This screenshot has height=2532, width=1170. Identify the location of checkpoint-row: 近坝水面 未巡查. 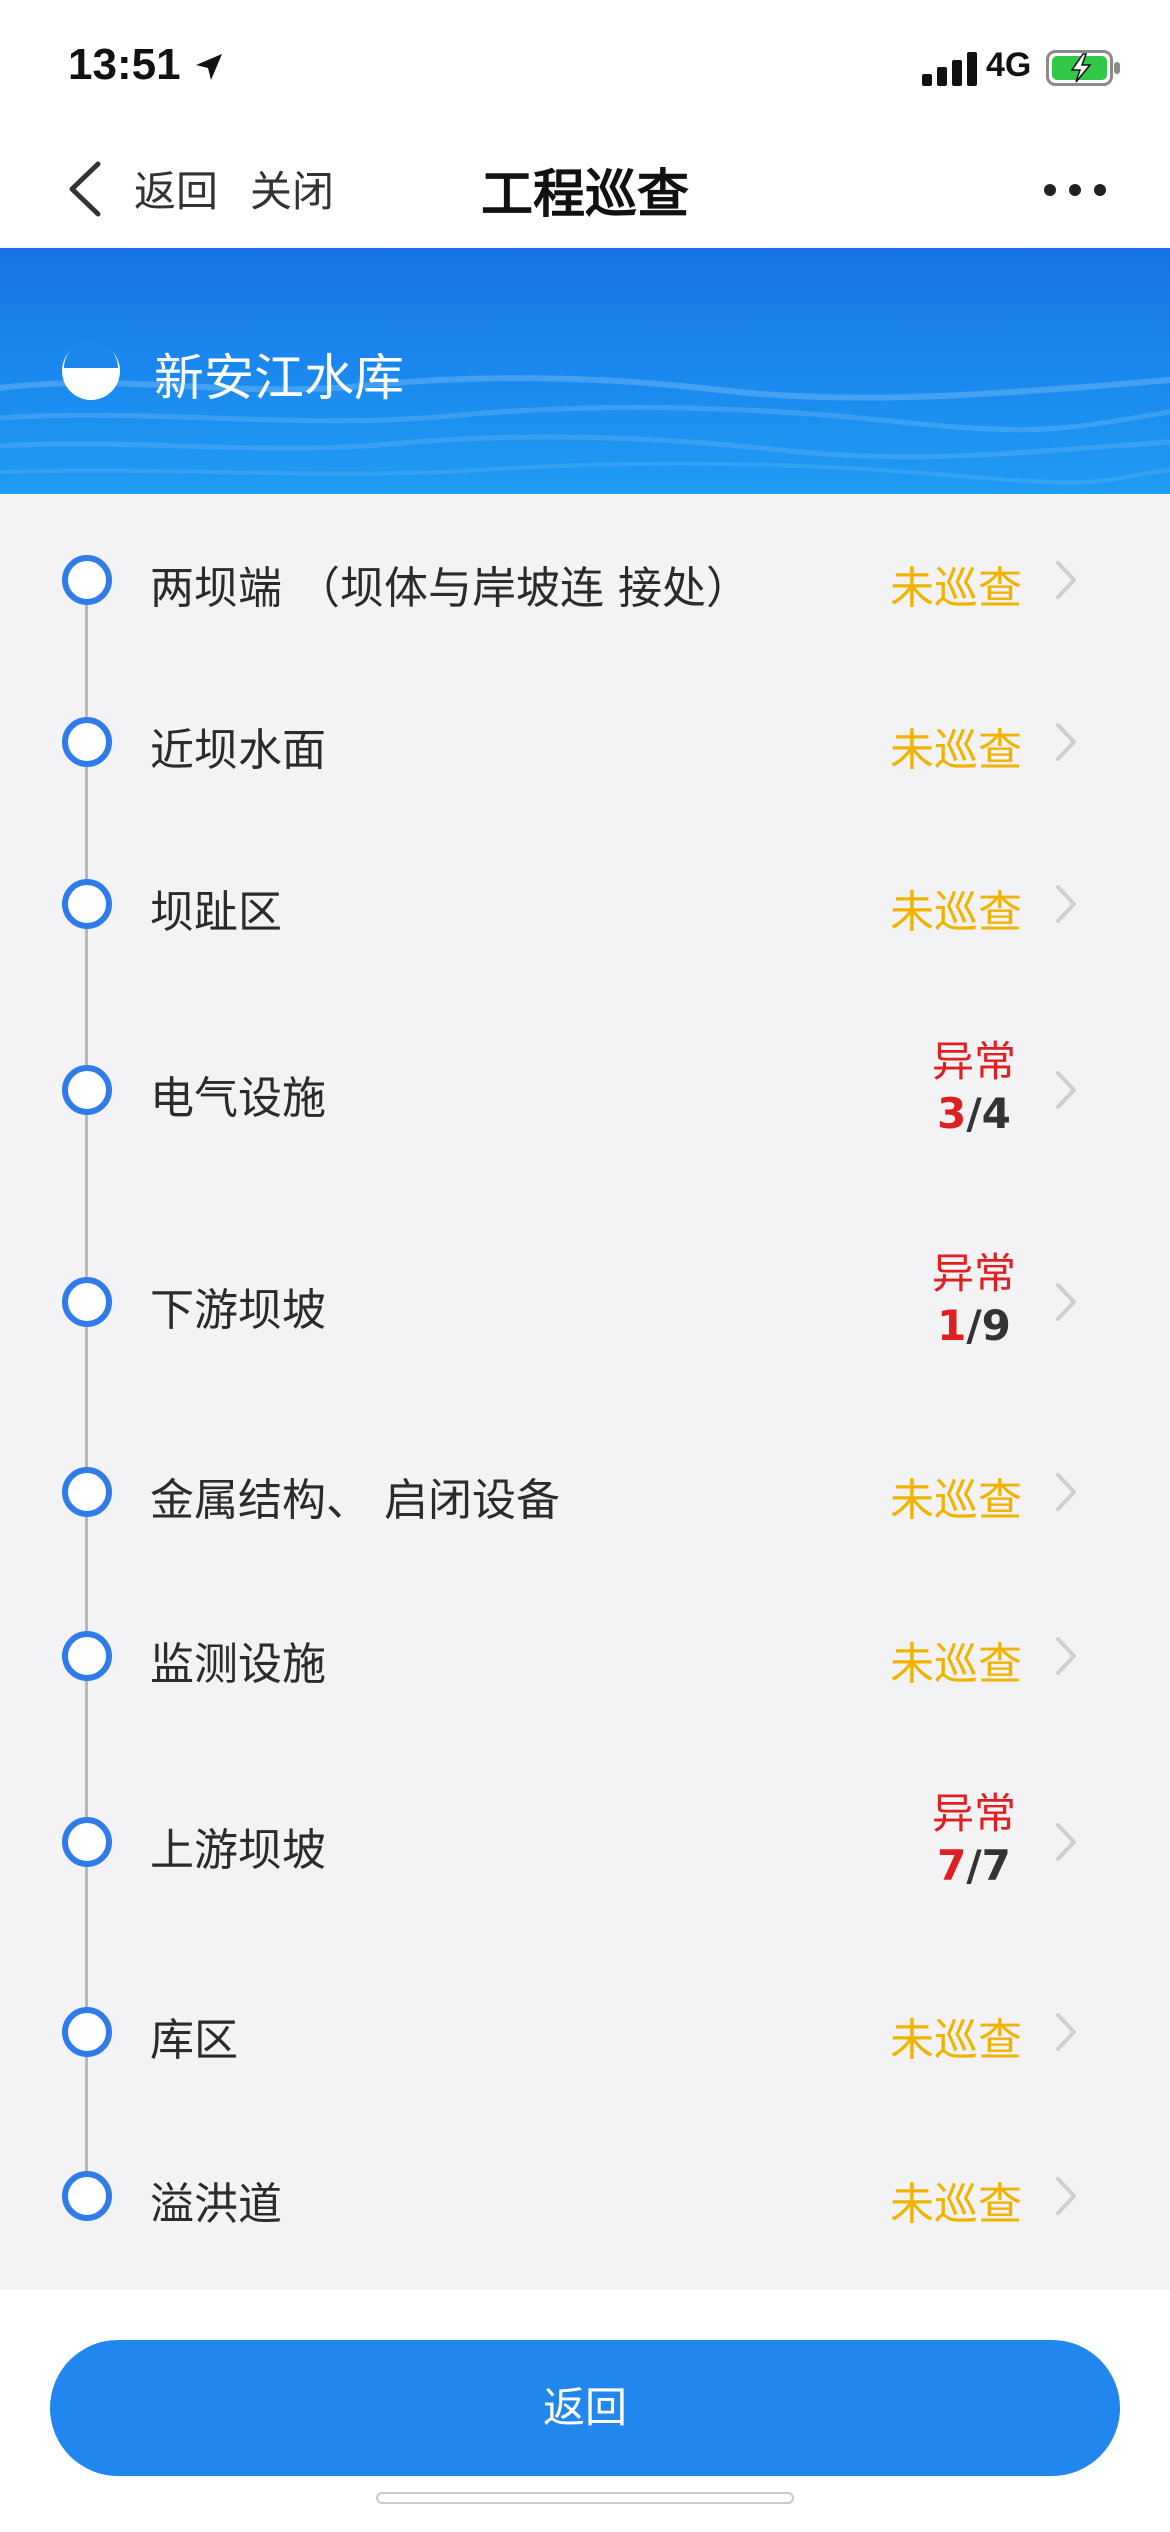
(585, 742).